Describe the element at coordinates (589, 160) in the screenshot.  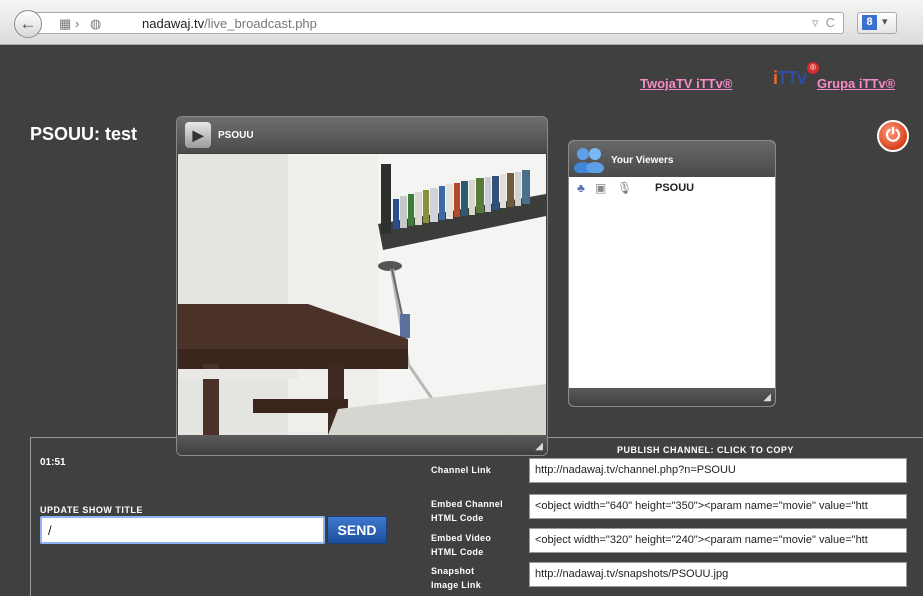
I see `users-icon` at that location.